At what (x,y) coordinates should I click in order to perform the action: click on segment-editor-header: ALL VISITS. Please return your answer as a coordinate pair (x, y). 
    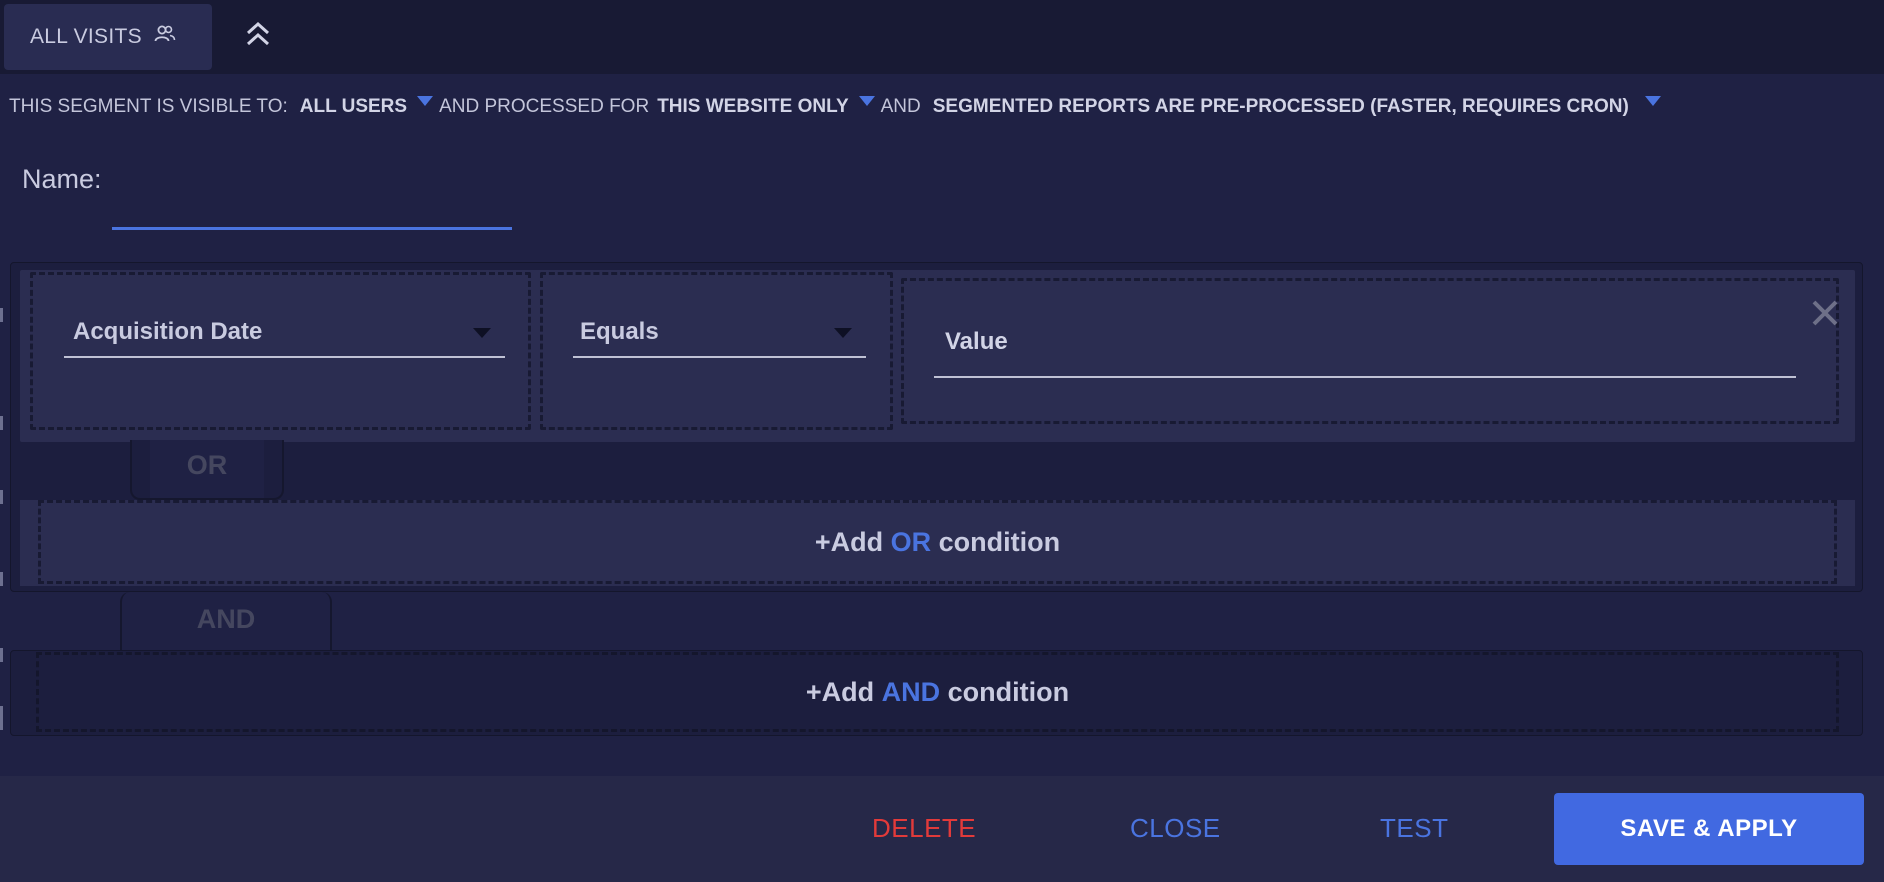
    Looking at the image, I should click on (942, 37).